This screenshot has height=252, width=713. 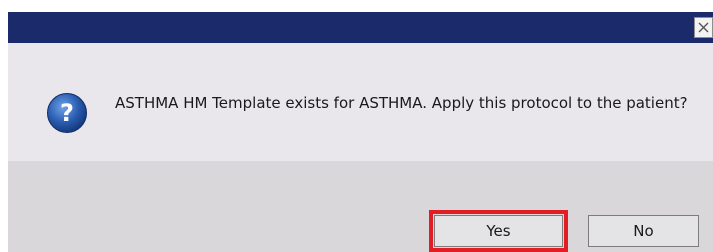 What do you see at coordinates (360, 27) in the screenshot?
I see `title-bar` at bounding box center [360, 27].